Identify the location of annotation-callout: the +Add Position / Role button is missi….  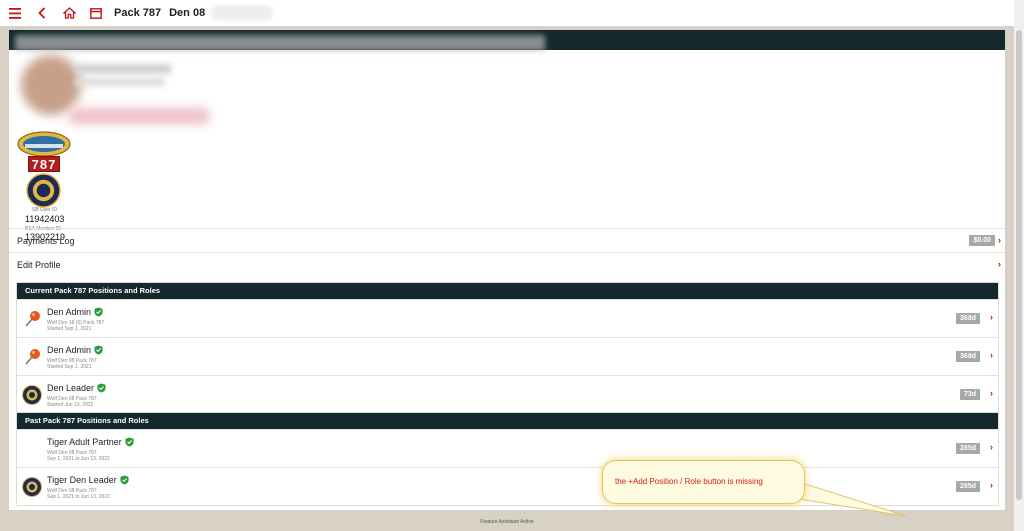
(703, 482).